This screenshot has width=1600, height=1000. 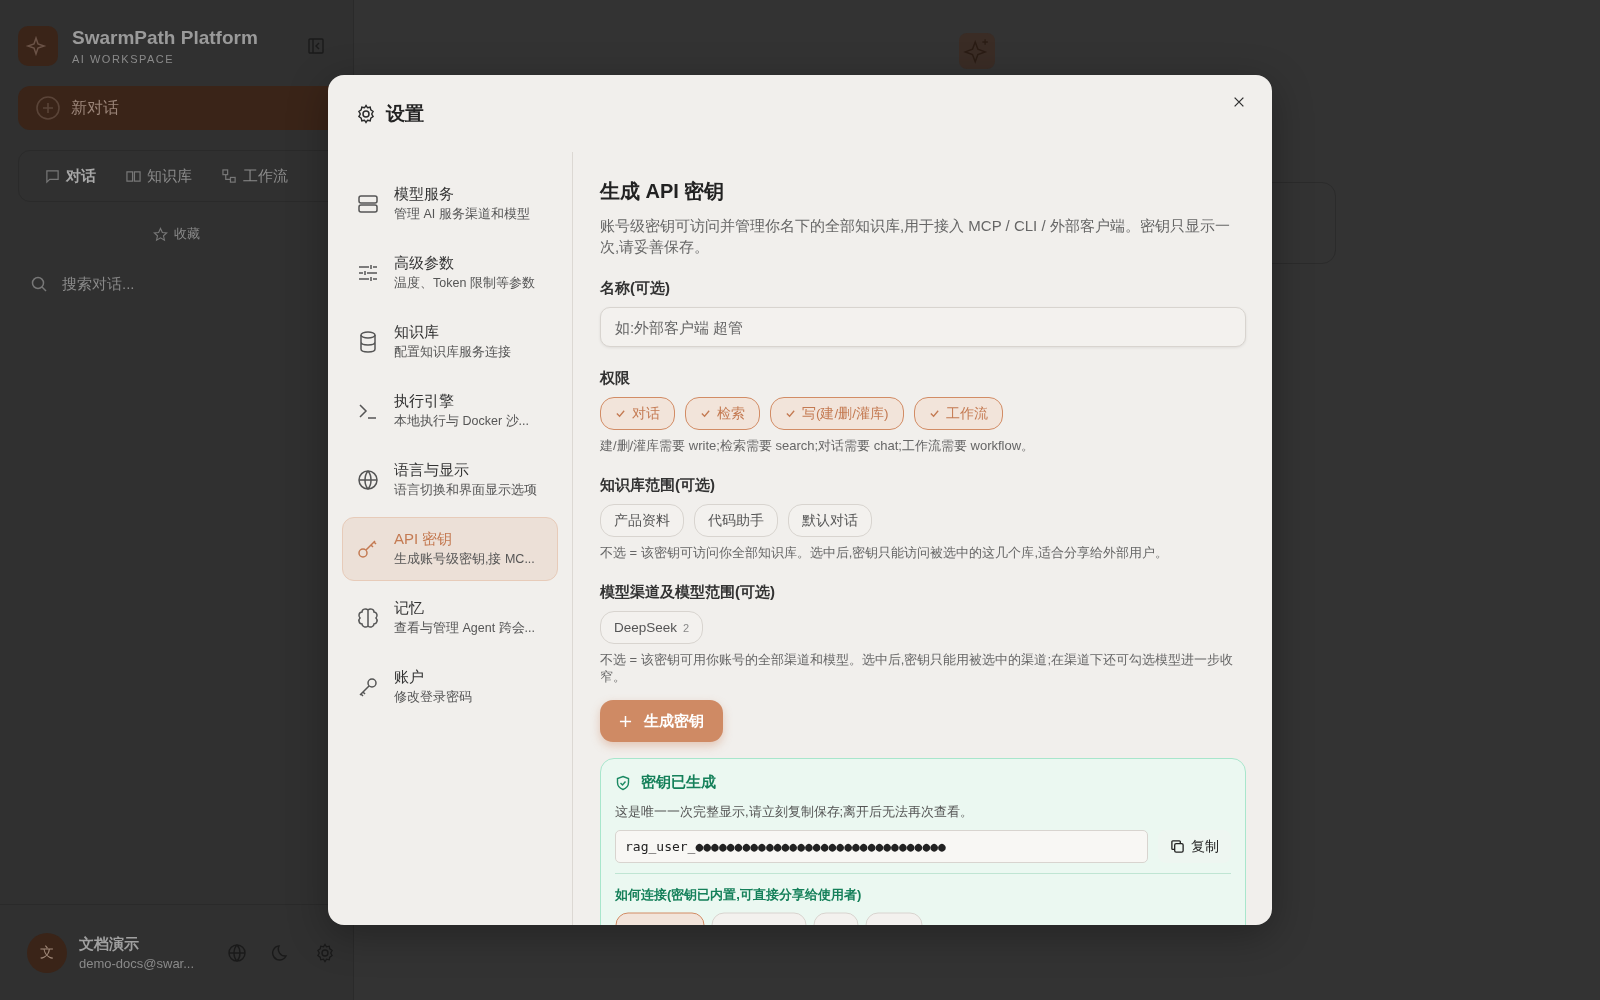 I want to click on hint-text: 建/删/灌库需要 write;检索需要 search;对话需要 chat;工作流需要 workflow。, so click(x=817, y=445).